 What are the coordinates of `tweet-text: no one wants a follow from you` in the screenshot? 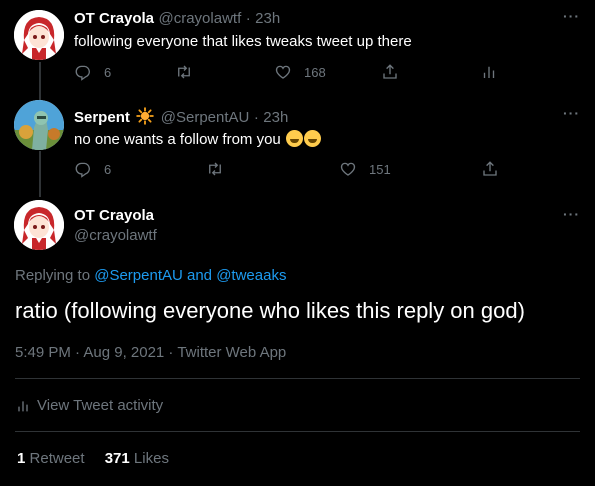 It's located at (197, 139).